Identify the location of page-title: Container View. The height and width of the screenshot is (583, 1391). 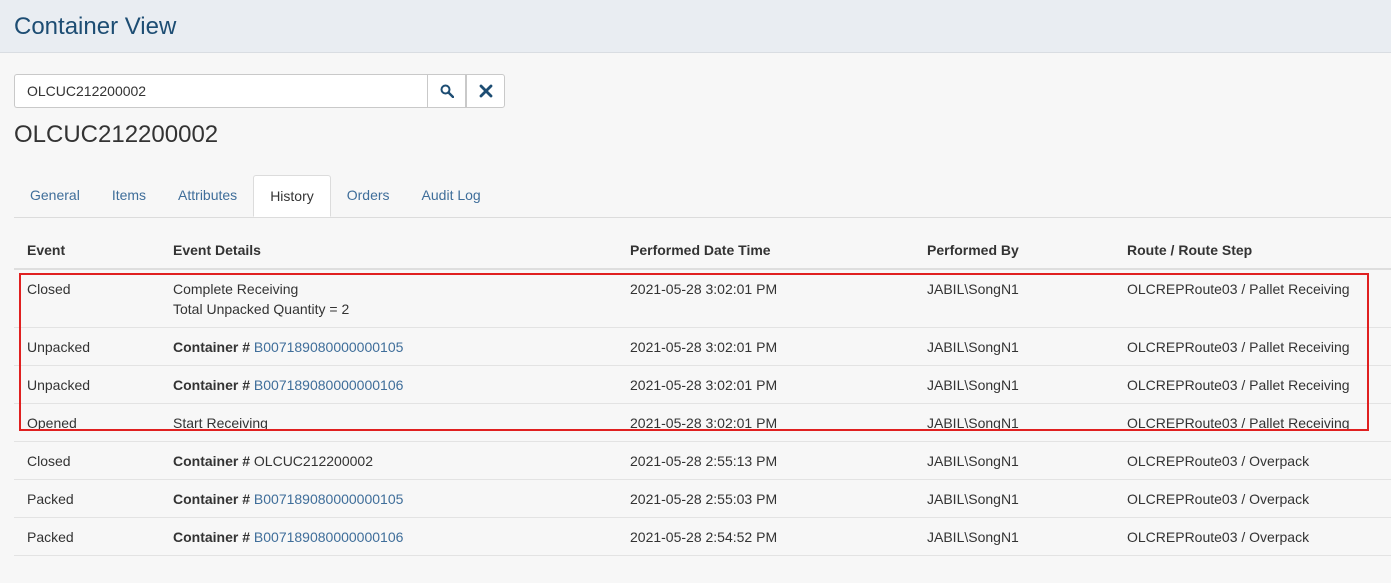
(95, 26).